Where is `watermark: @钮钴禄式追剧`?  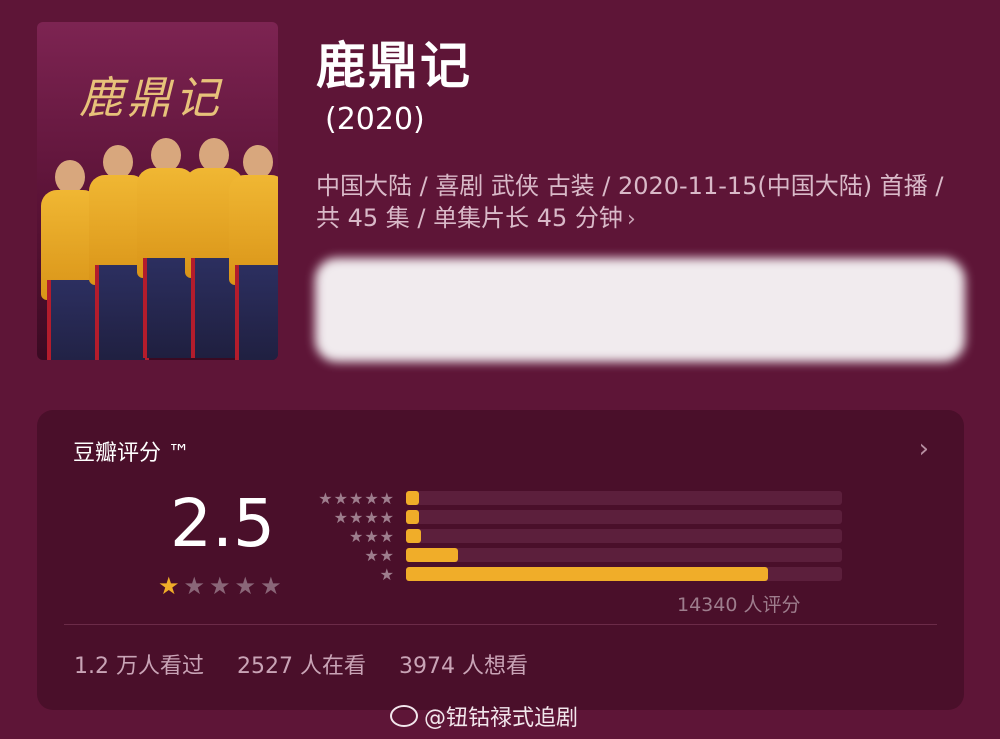
watermark: @钮钴禄式追剧 is located at coordinates (484, 716).